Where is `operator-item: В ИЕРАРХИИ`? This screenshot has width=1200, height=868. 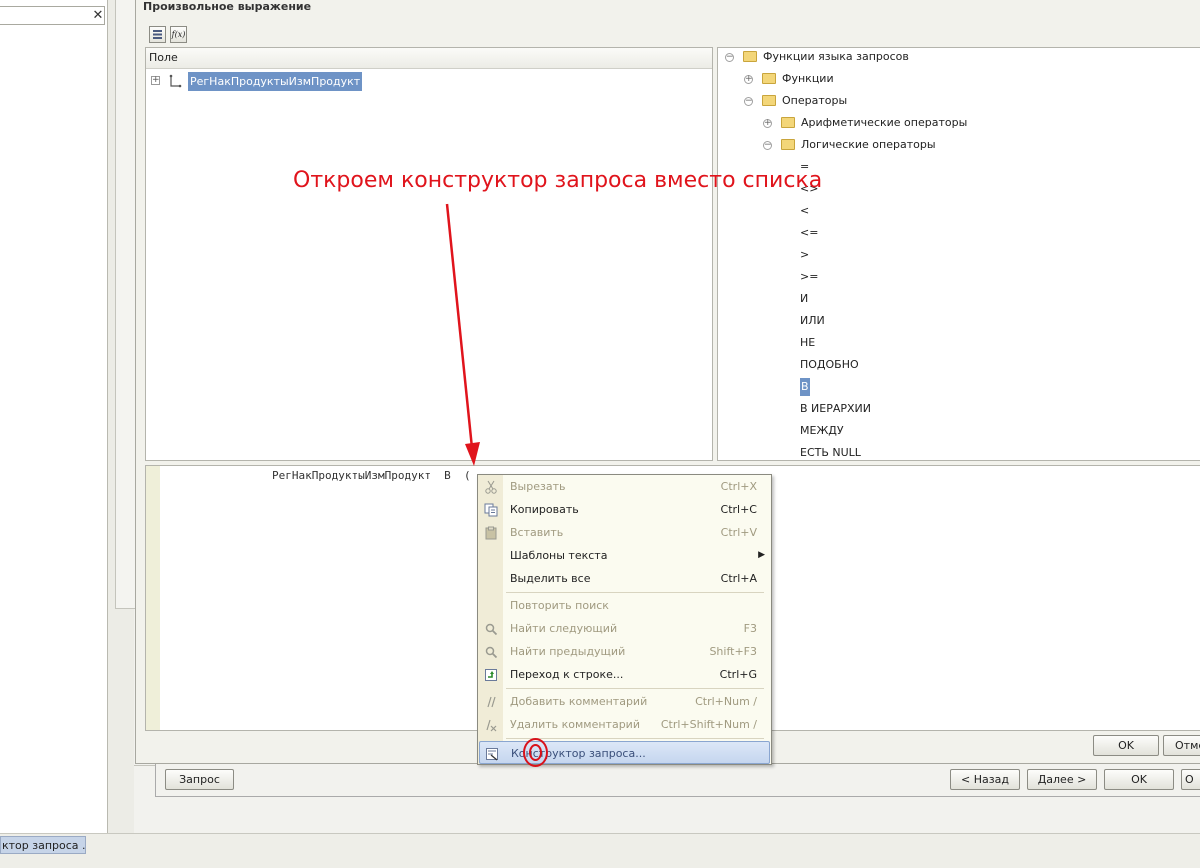 operator-item: В ИЕРАРХИИ is located at coordinates (835, 409).